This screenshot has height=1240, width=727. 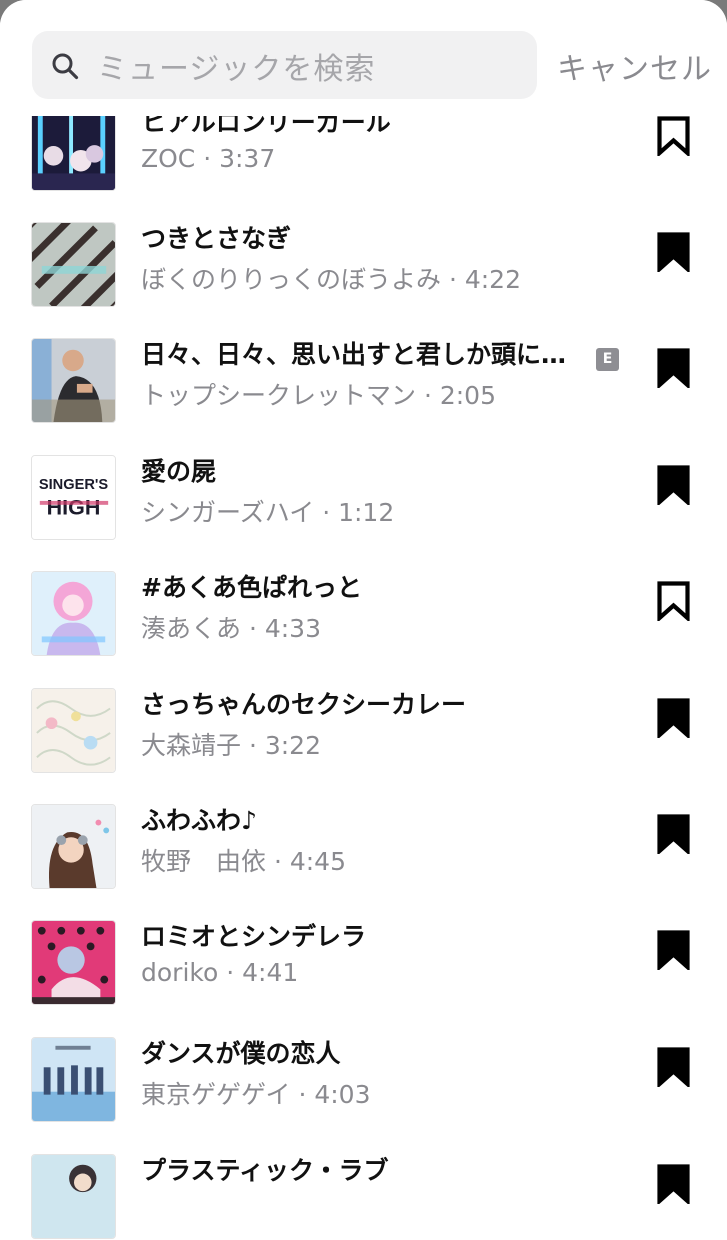 What do you see at coordinates (199, 820) in the screenshot?
I see `track-title: ふわふわ♪` at bounding box center [199, 820].